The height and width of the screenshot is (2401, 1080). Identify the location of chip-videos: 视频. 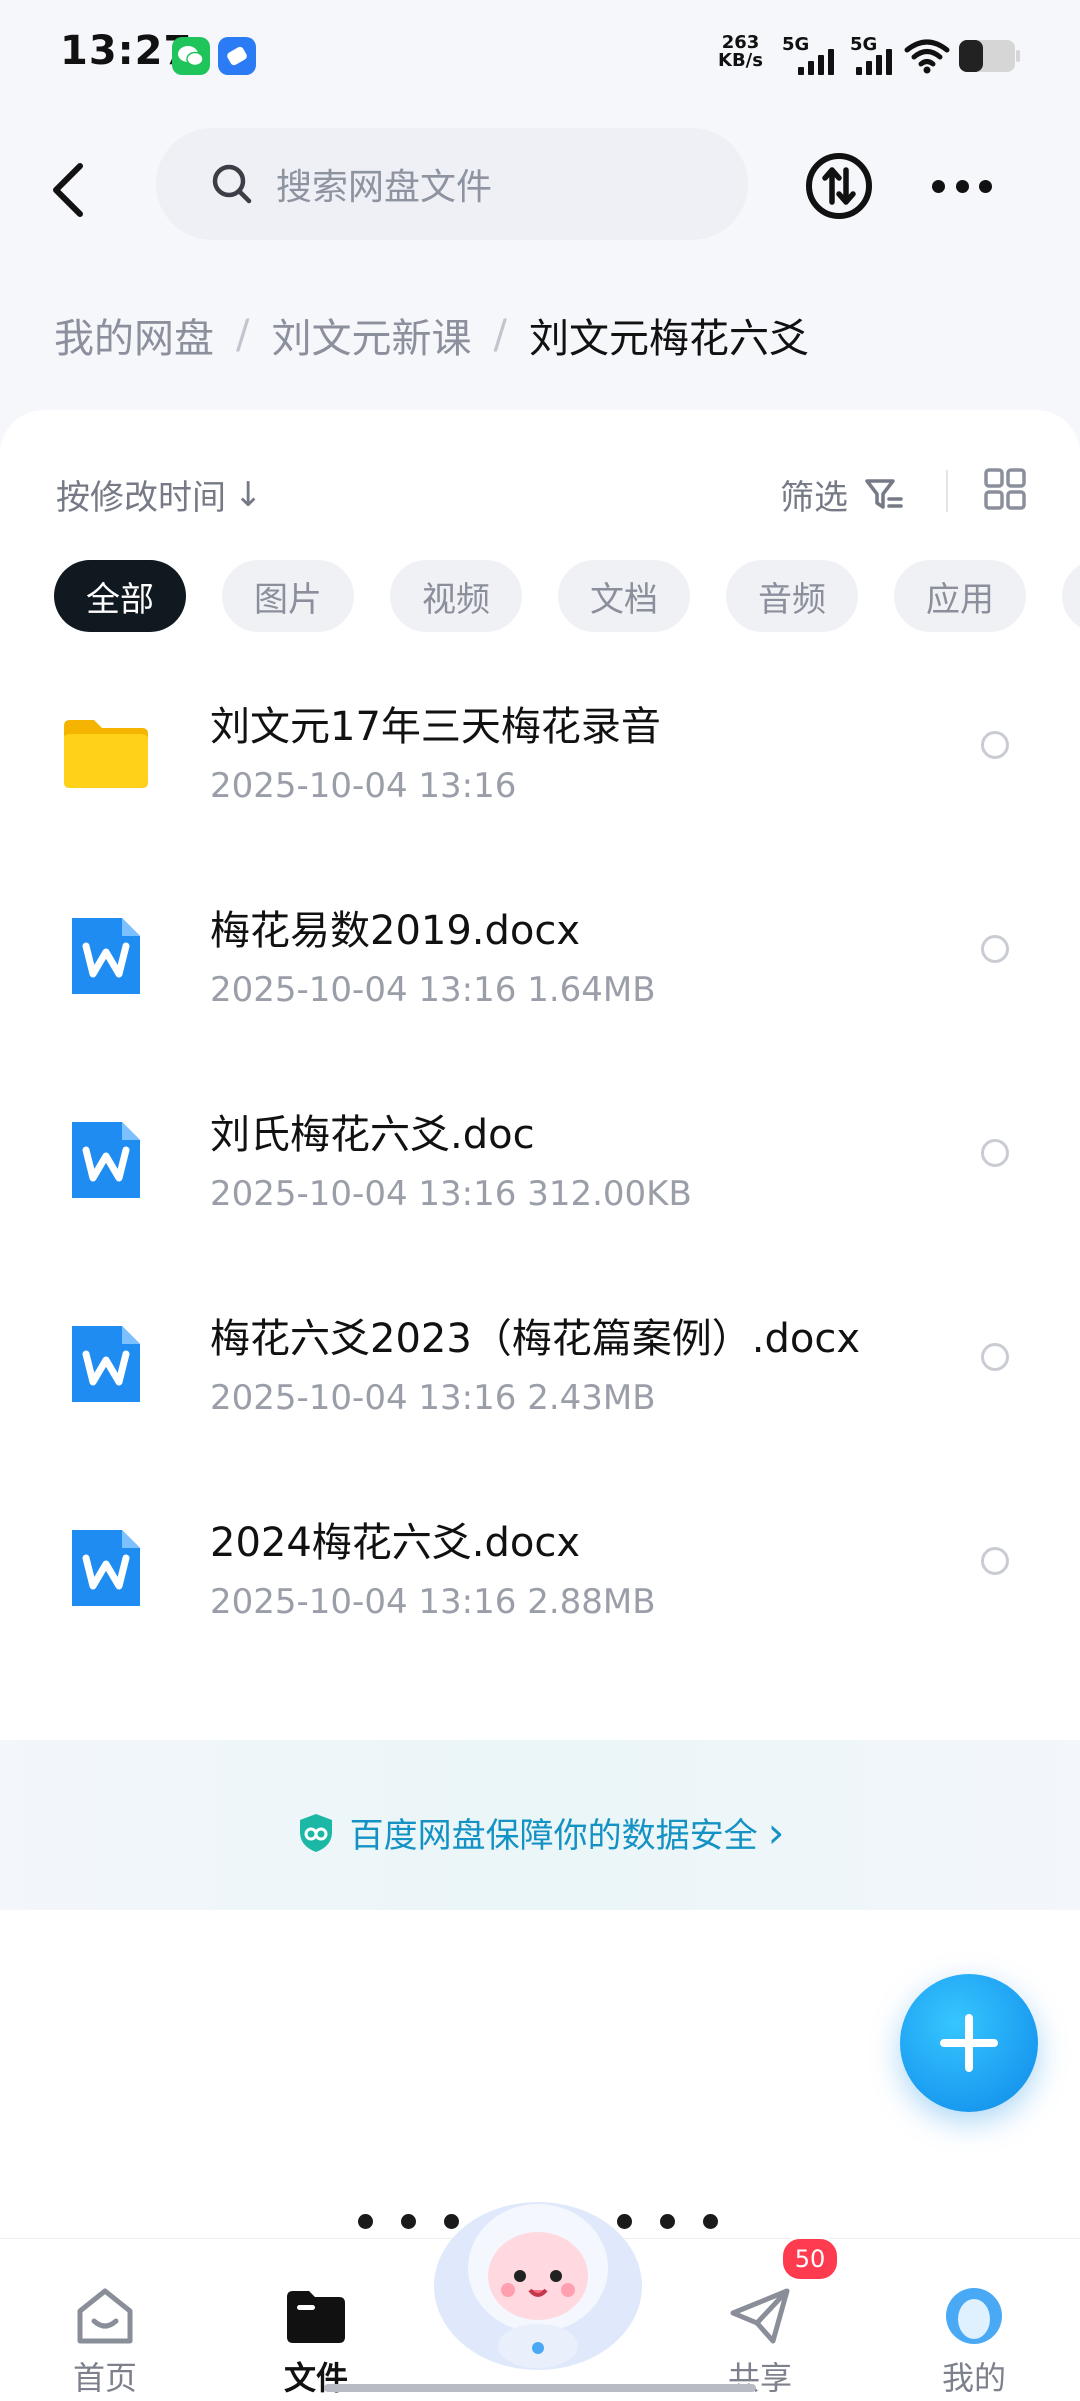
(456, 596).